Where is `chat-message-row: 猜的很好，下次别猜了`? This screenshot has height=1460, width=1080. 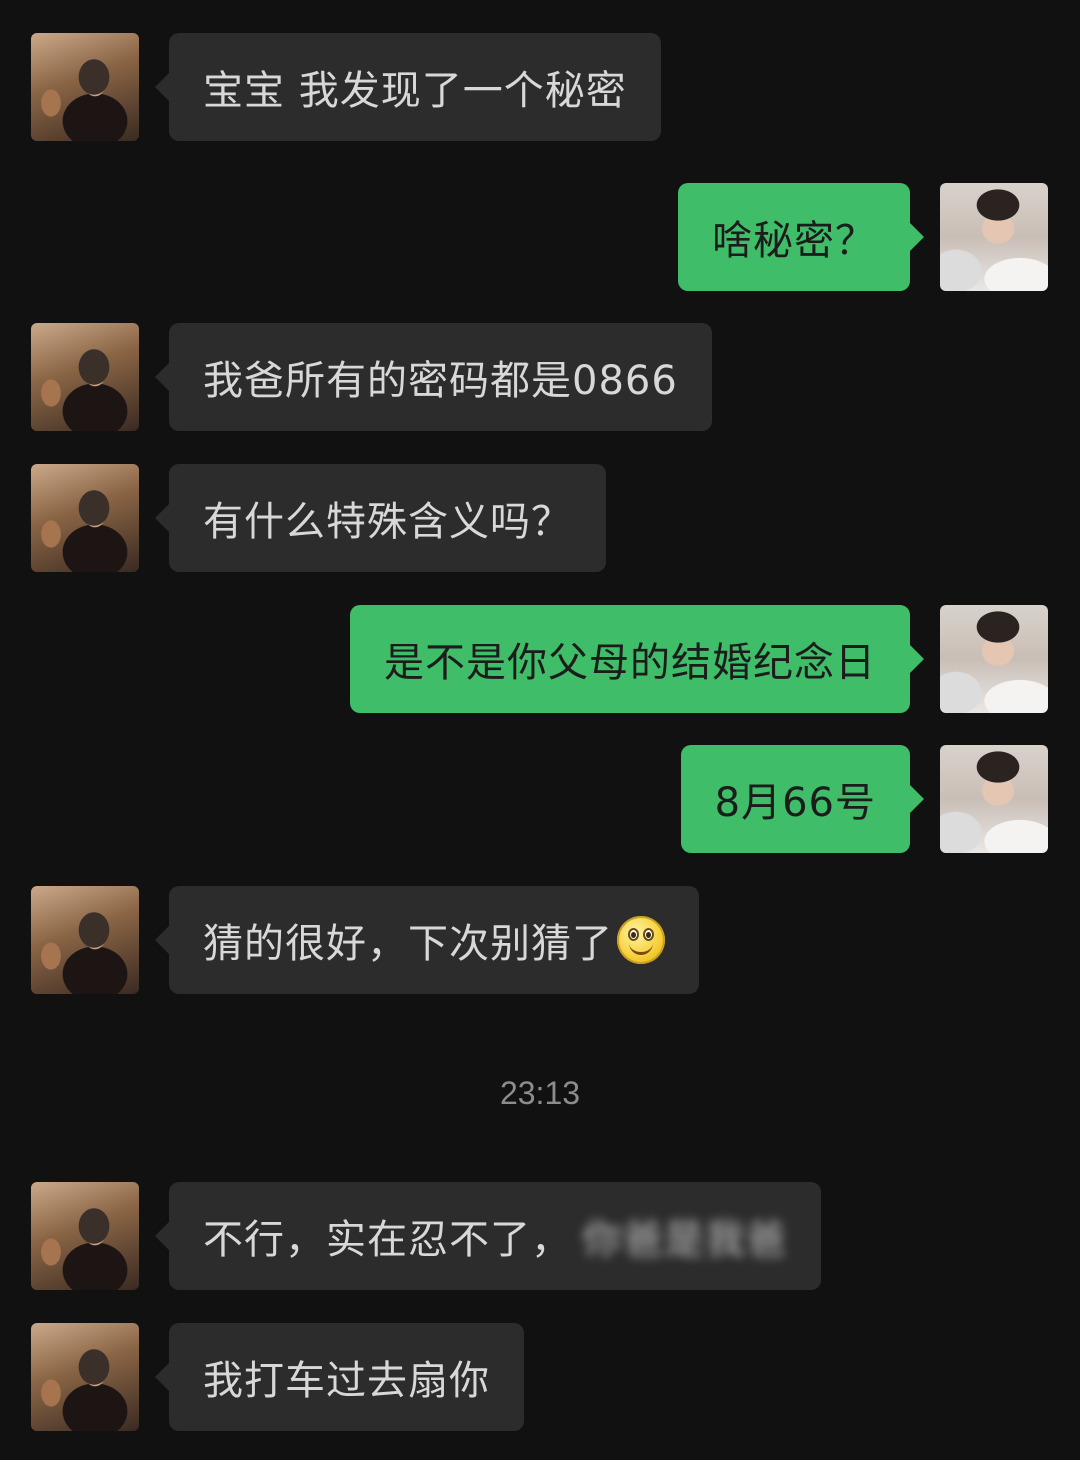
chat-message-row: 猜的很好，下次别猜了 is located at coordinates (540, 941).